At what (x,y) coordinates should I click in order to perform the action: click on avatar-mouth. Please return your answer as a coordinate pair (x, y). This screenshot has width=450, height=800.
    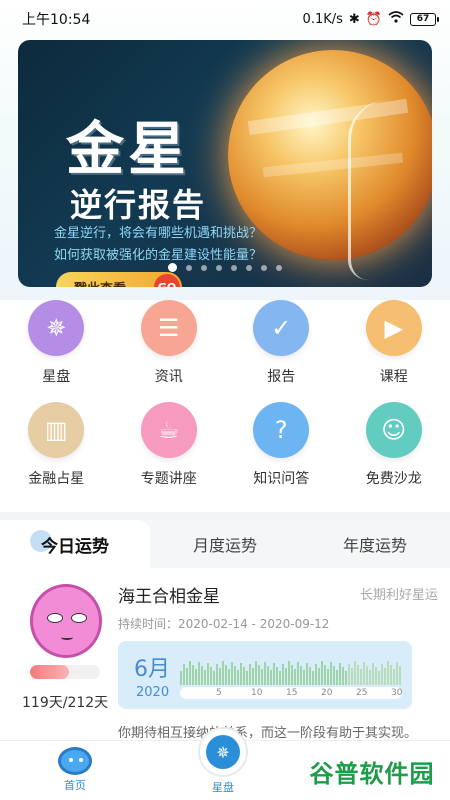
    Looking at the image, I should click on (67, 637).